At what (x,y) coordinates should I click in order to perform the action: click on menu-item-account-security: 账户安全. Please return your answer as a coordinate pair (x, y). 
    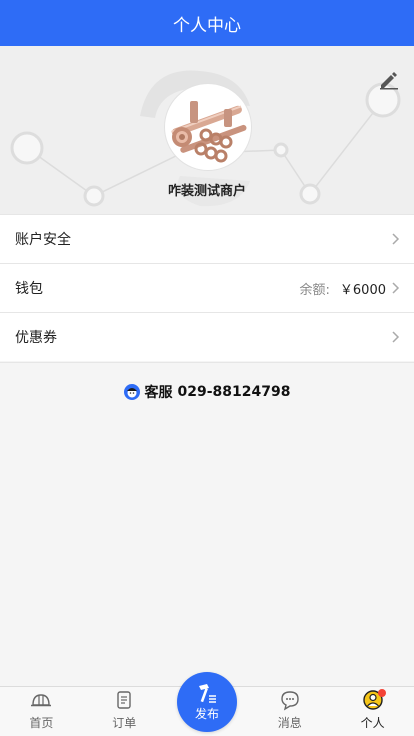
    Looking at the image, I should click on (207, 238).